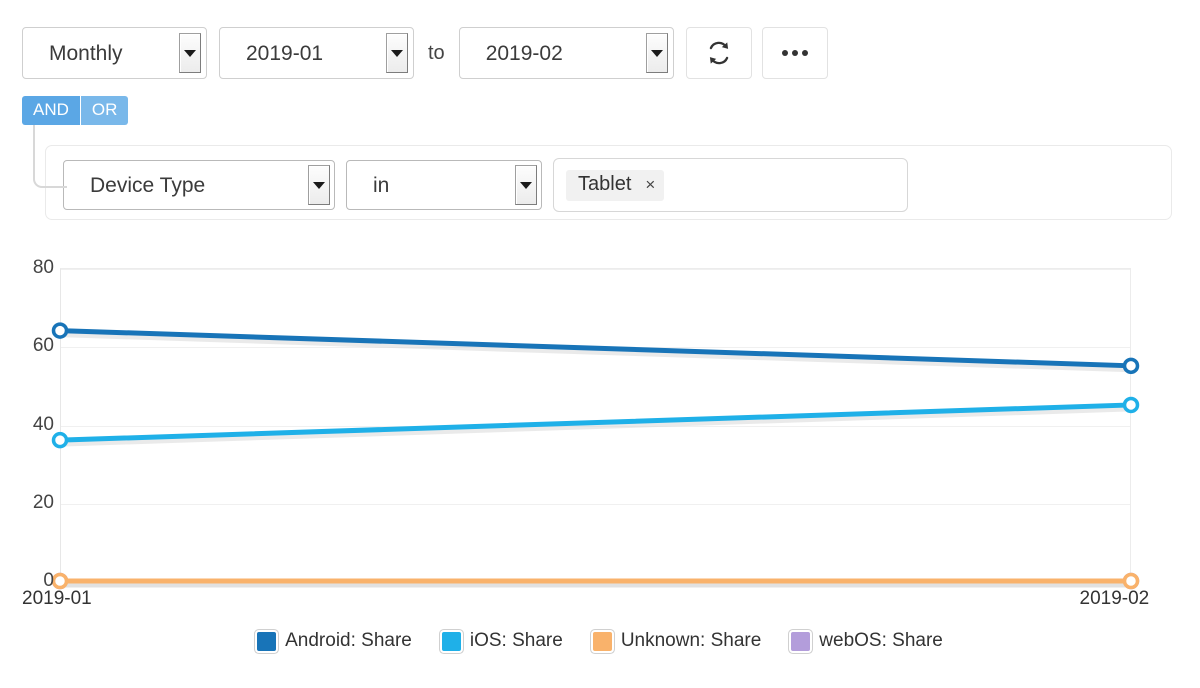 The width and height of the screenshot is (1200, 688). What do you see at coordinates (285, 53) in the screenshot?
I see `from-date-value: 2019-01` at bounding box center [285, 53].